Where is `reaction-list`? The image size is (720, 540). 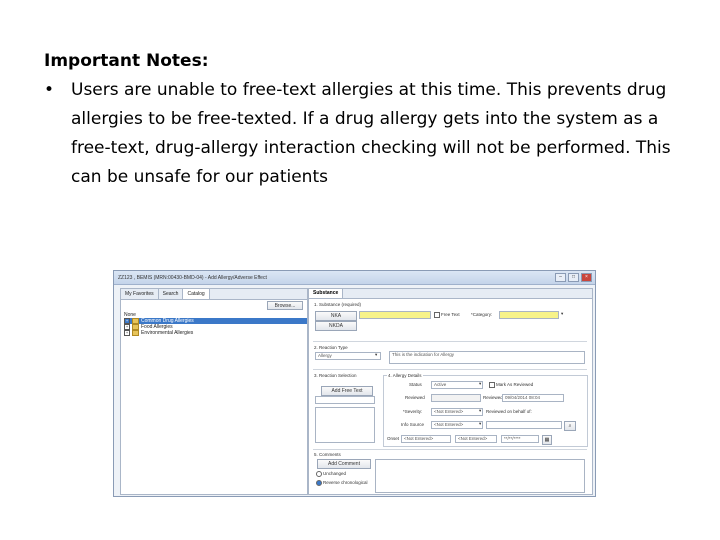 reaction-list is located at coordinates (345, 425).